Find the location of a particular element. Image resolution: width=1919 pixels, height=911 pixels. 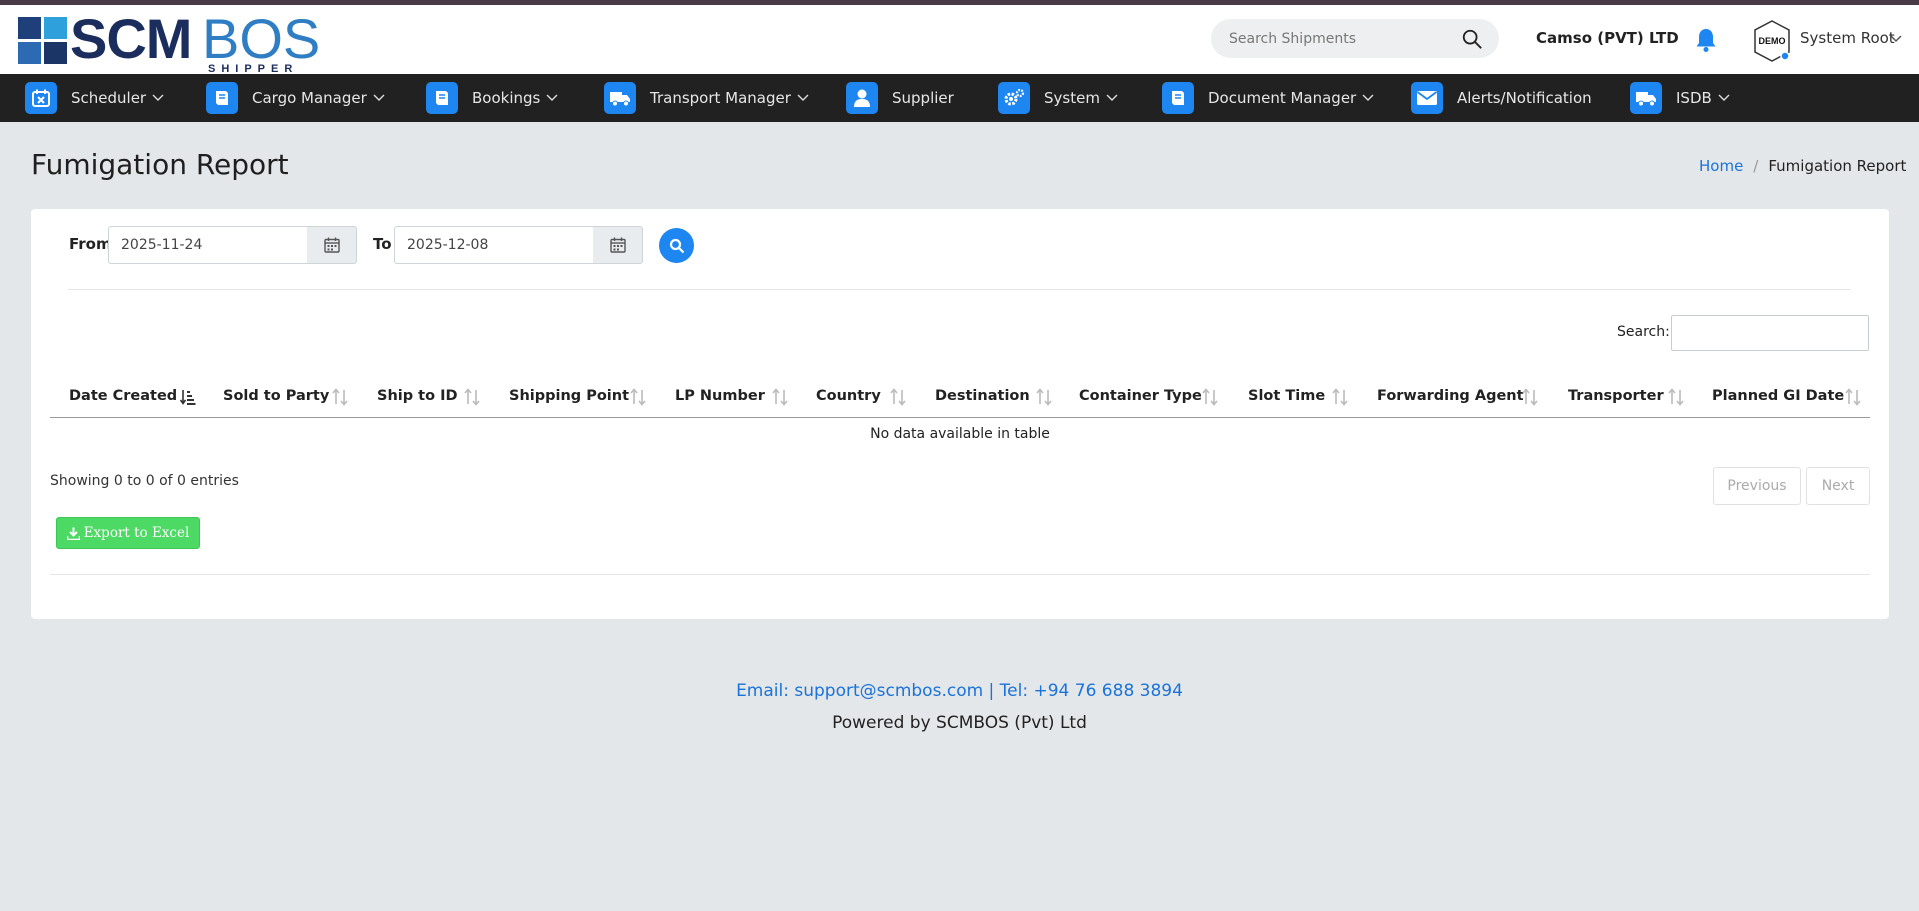

column-label: Sold to Party is located at coordinates (276, 396).